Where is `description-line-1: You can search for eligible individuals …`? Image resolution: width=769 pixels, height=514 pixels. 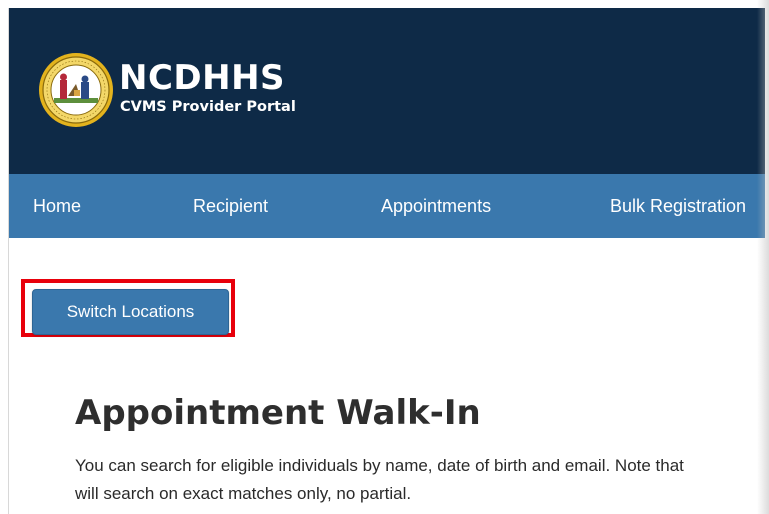 description-line-1: You can search for eligible individuals … is located at coordinates (379, 465).